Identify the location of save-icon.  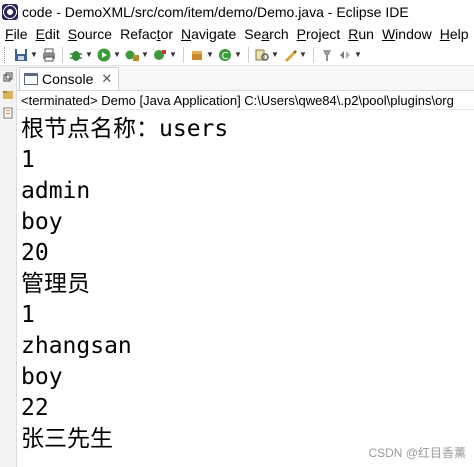
(21, 55).